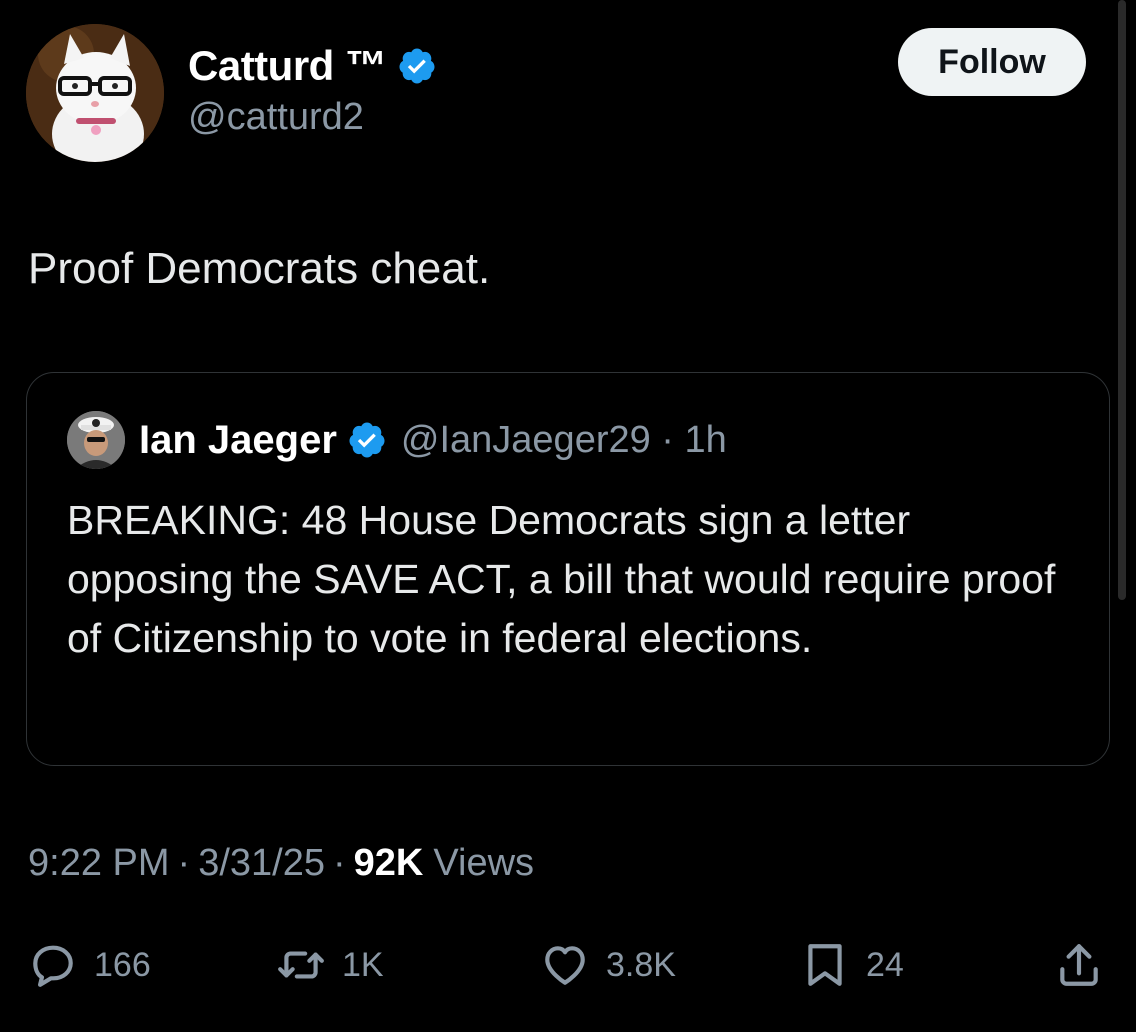 Image resolution: width=1136 pixels, height=1032 pixels. What do you see at coordinates (992, 62) in the screenshot?
I see `follow-button: Follow` at bounding box center [992, 62].